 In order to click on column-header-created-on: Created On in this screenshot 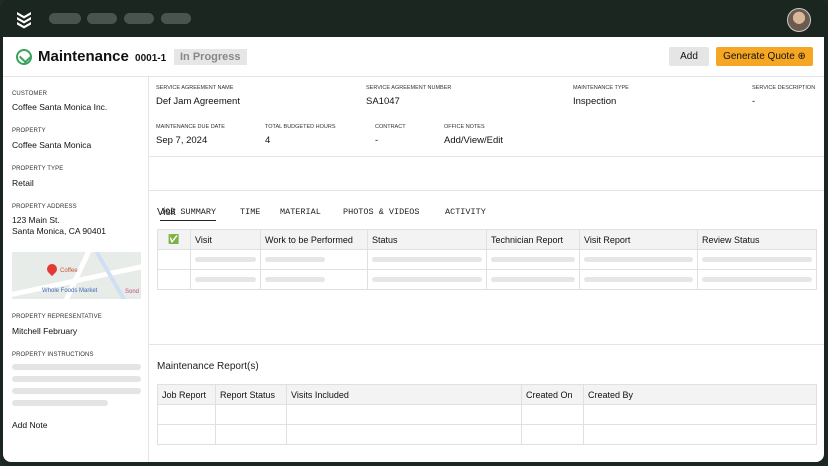, I will do `click(552, 394)`.